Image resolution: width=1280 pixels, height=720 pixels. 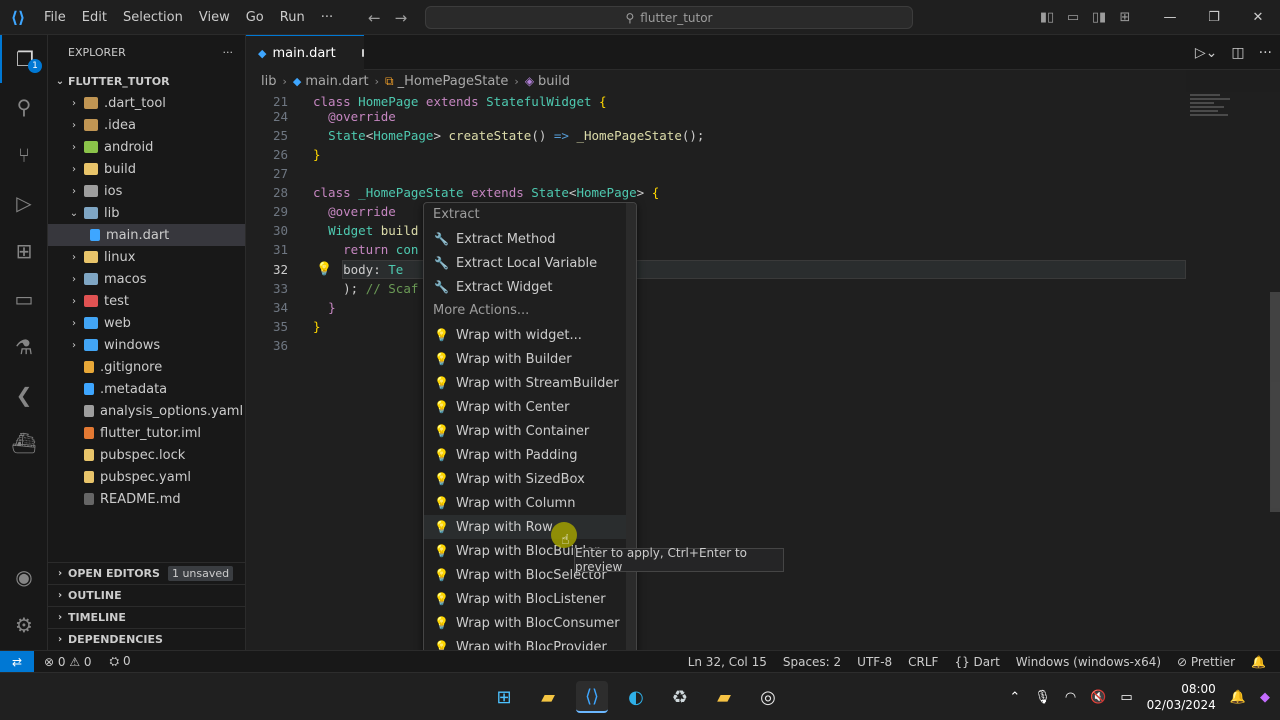 What do you see at coordinates (530, 383) in the screenshot?
I see `wrap-action-item: 💡 Wrap with StreamBuilder` at bounding box center [530, 383].